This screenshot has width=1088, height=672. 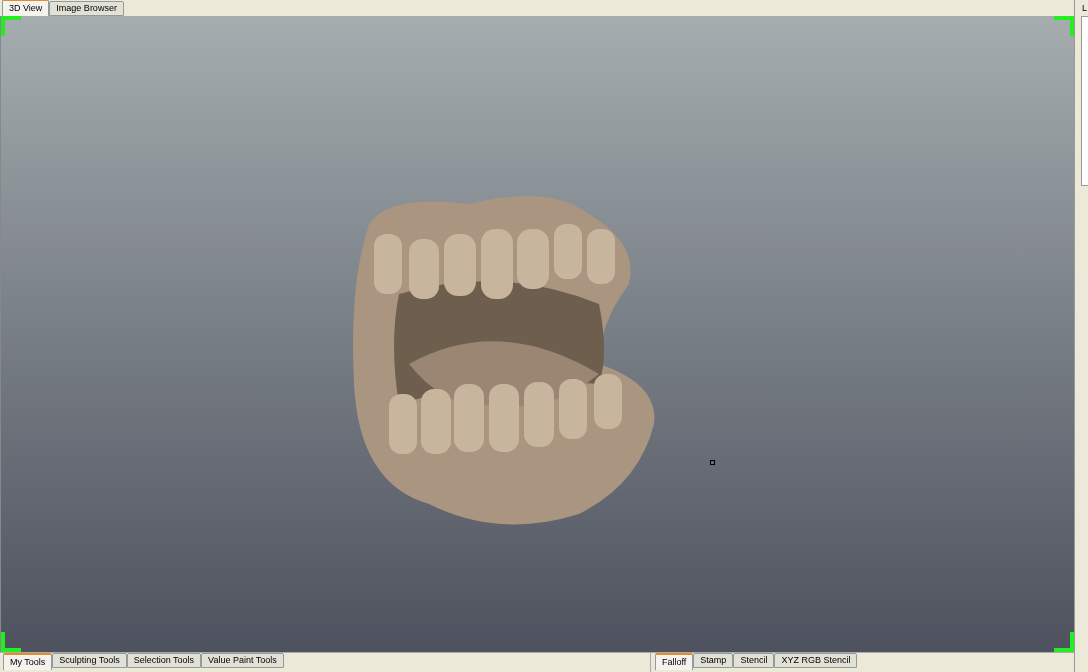 What do you see at coordinates (242, 660) in the screenshot?
I see `tab: Value Paint Tools` at bounding box center [242, 660].